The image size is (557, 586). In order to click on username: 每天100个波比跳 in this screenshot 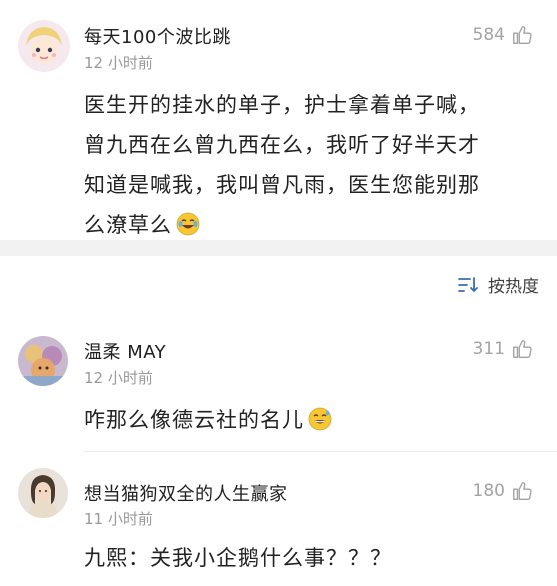, I will do `click(157, 36)`.